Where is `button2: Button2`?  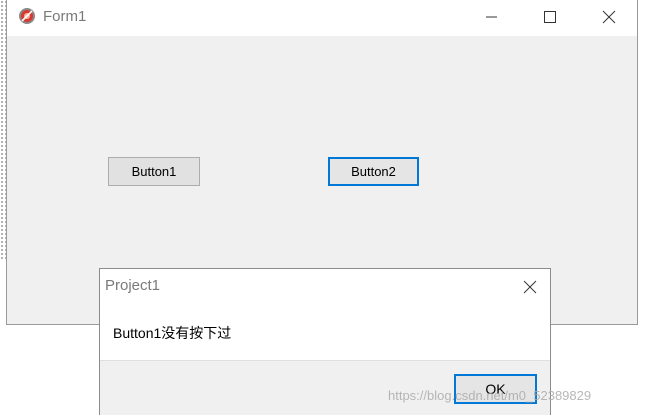
button2: Button2 is located at coordinates (373, 171).